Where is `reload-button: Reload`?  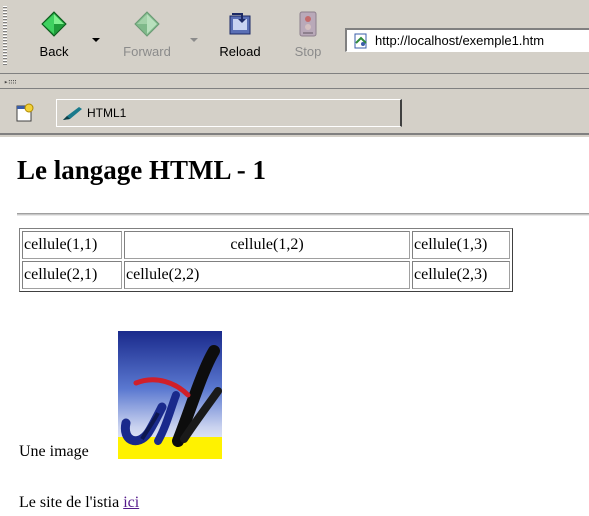
reload-button: Reload is located at coordinates (240, 38).